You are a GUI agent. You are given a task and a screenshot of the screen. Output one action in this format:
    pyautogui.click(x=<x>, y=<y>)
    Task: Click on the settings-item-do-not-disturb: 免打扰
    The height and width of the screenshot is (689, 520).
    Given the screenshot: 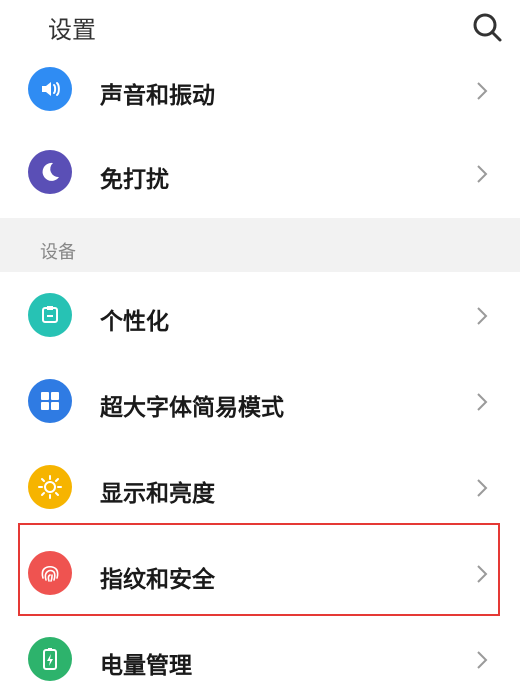 What is the action you would take?
    pyautogui.click(x=260, y=172)
    